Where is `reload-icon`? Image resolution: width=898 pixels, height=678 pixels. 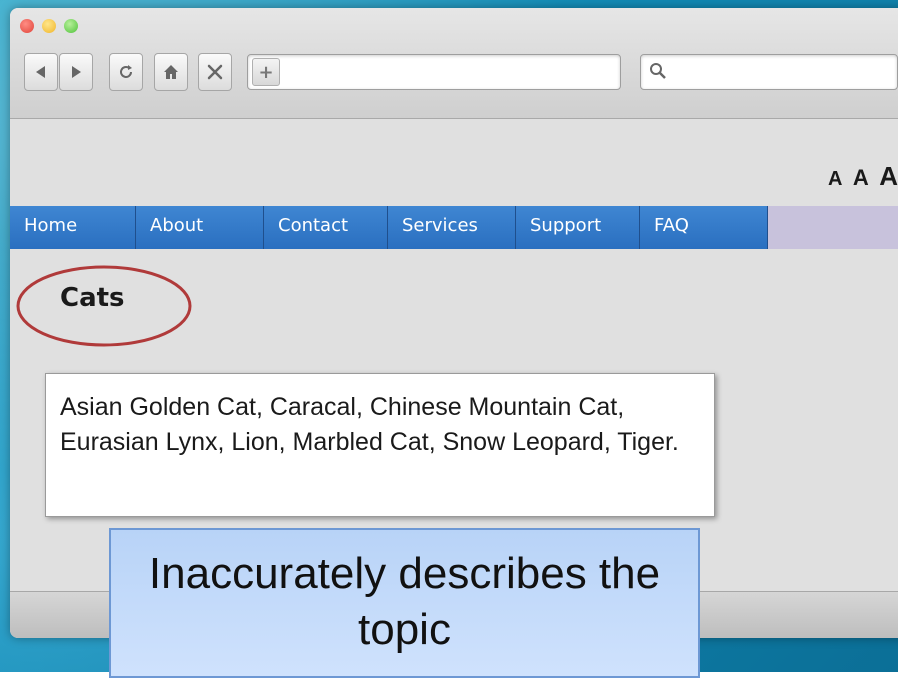 reload-icon is located at coordinates (126, 71).